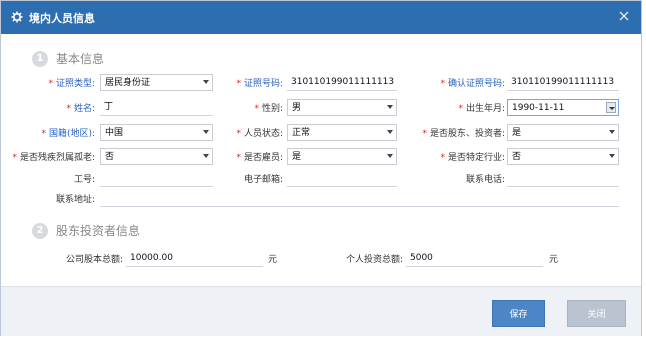 The width and height of the screenshot is (646, 340). I want to click on confirm-id-number-input: 310110199011111113, so click(563, 82).